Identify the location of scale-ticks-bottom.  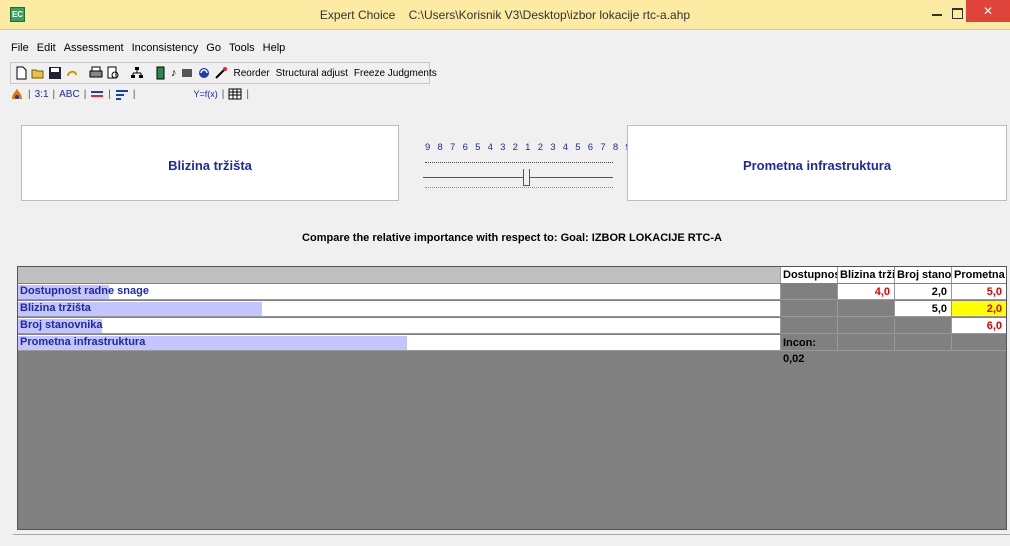
(519, 189).